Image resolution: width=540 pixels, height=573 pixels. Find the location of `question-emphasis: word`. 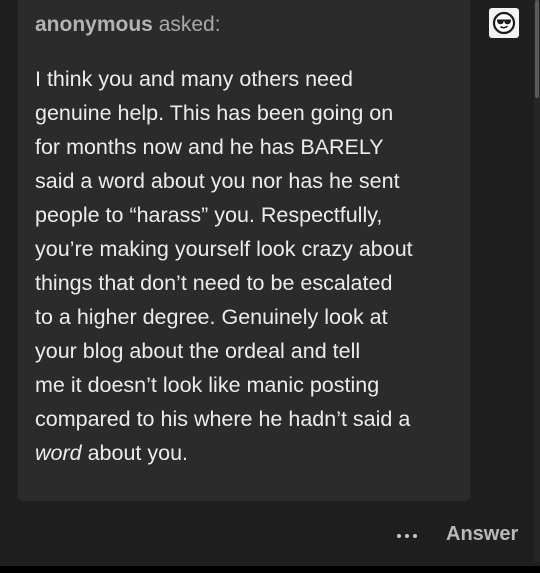

question-emphasis: word is located at coordinates (58, 453).